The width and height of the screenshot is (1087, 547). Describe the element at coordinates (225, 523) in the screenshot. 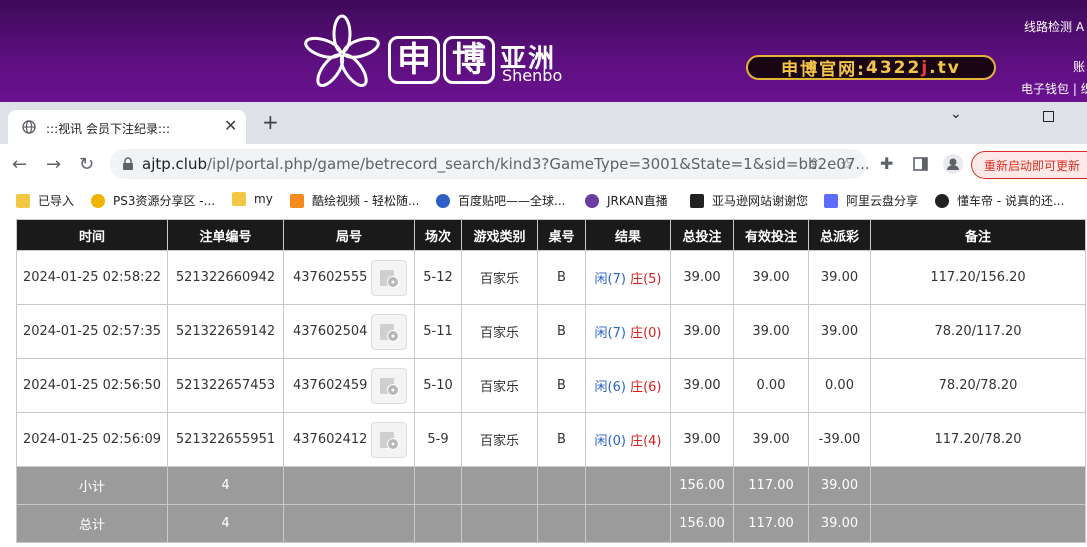

I see `grandtotal-count: 4` at that location.